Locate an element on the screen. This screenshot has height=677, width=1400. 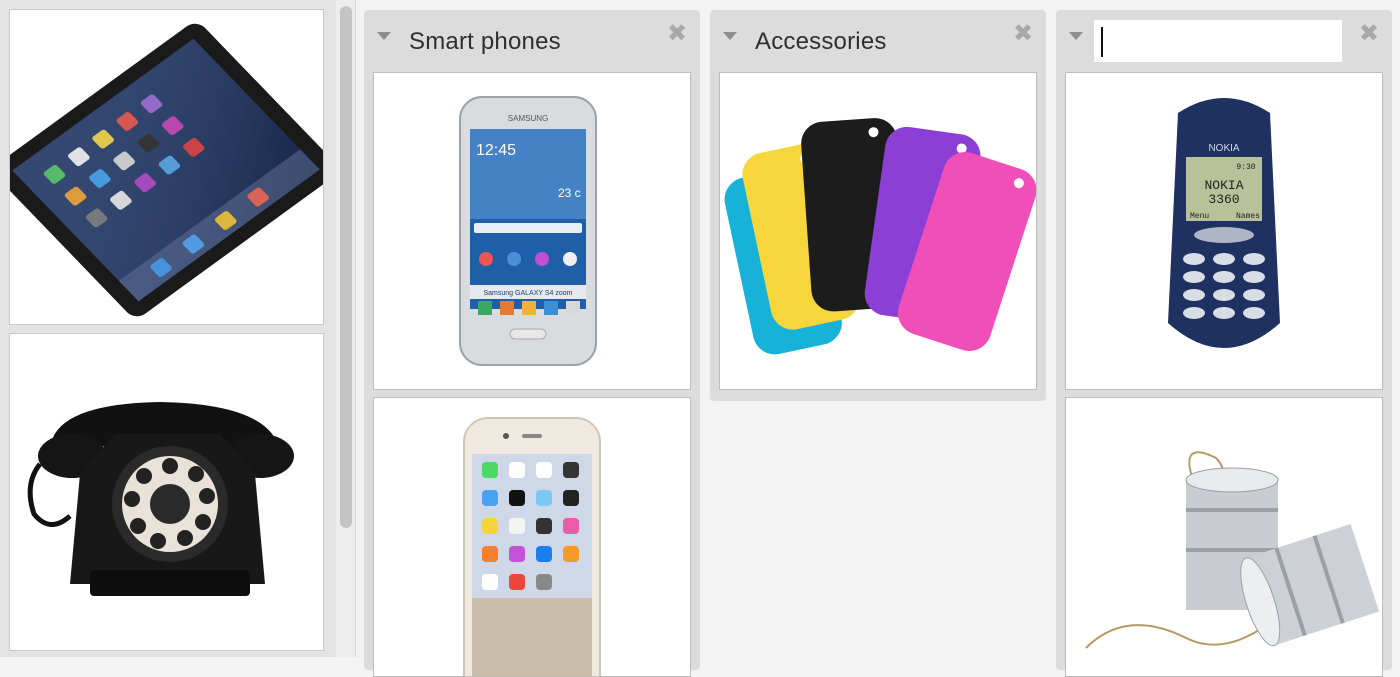
nokia-display-line2: 3360 is located at coordinates (1223, 199).